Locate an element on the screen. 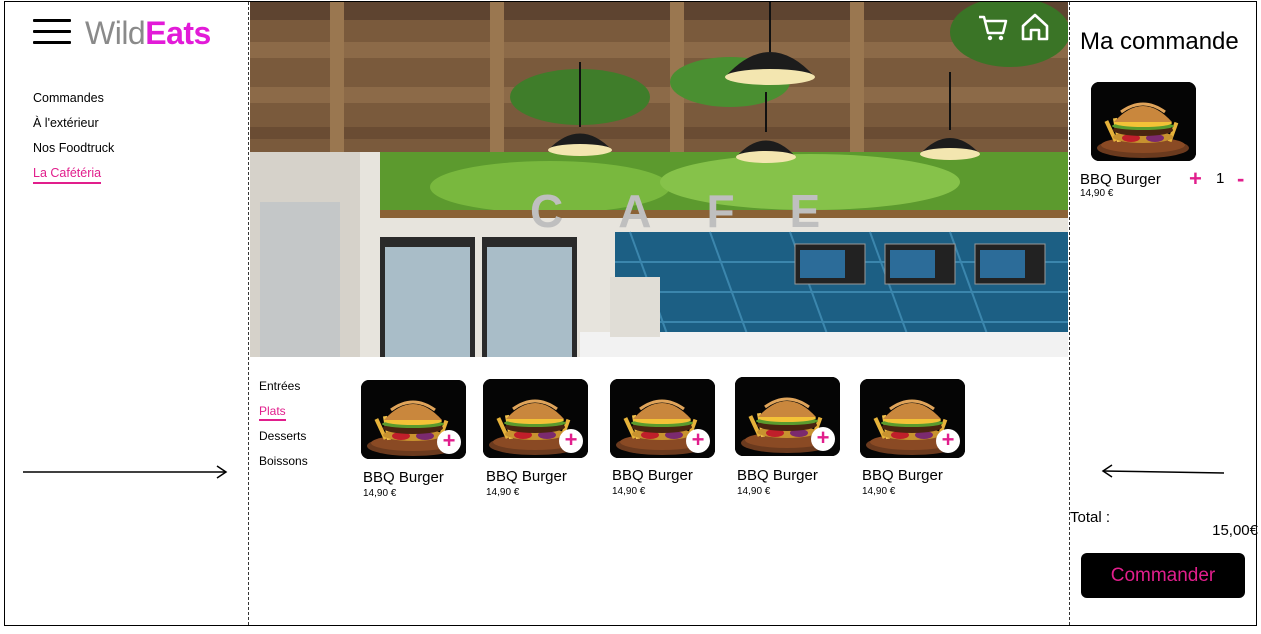 Image resolution: width=1261 pixels, height=634 pixels. top-icons is located at coordinates (1014, 27).